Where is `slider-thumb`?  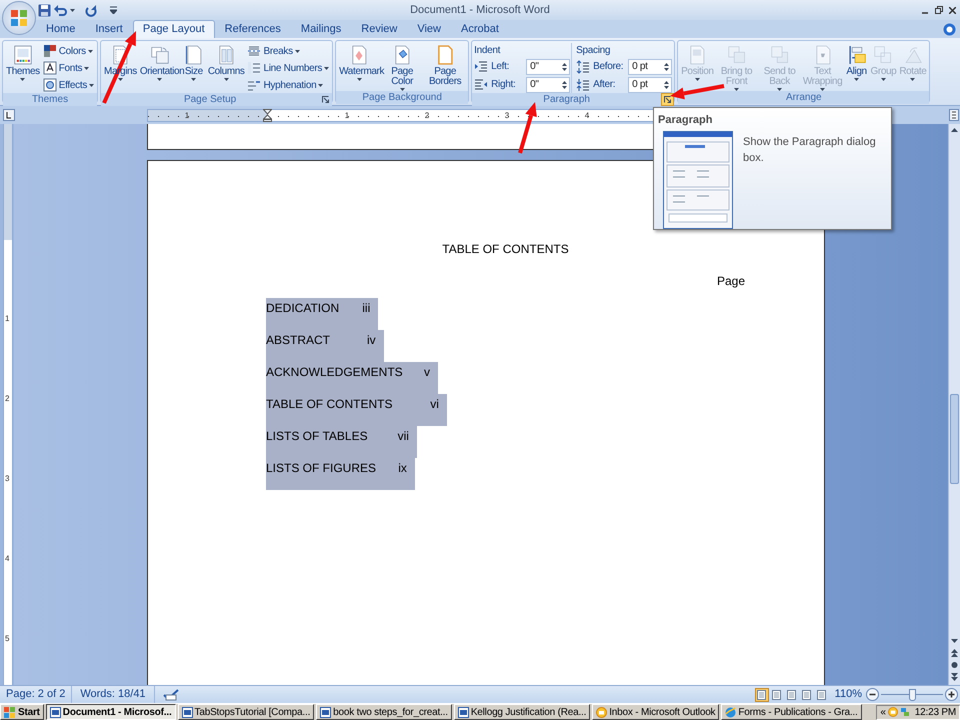 slider-thumb is located at coordinates (912, 694).